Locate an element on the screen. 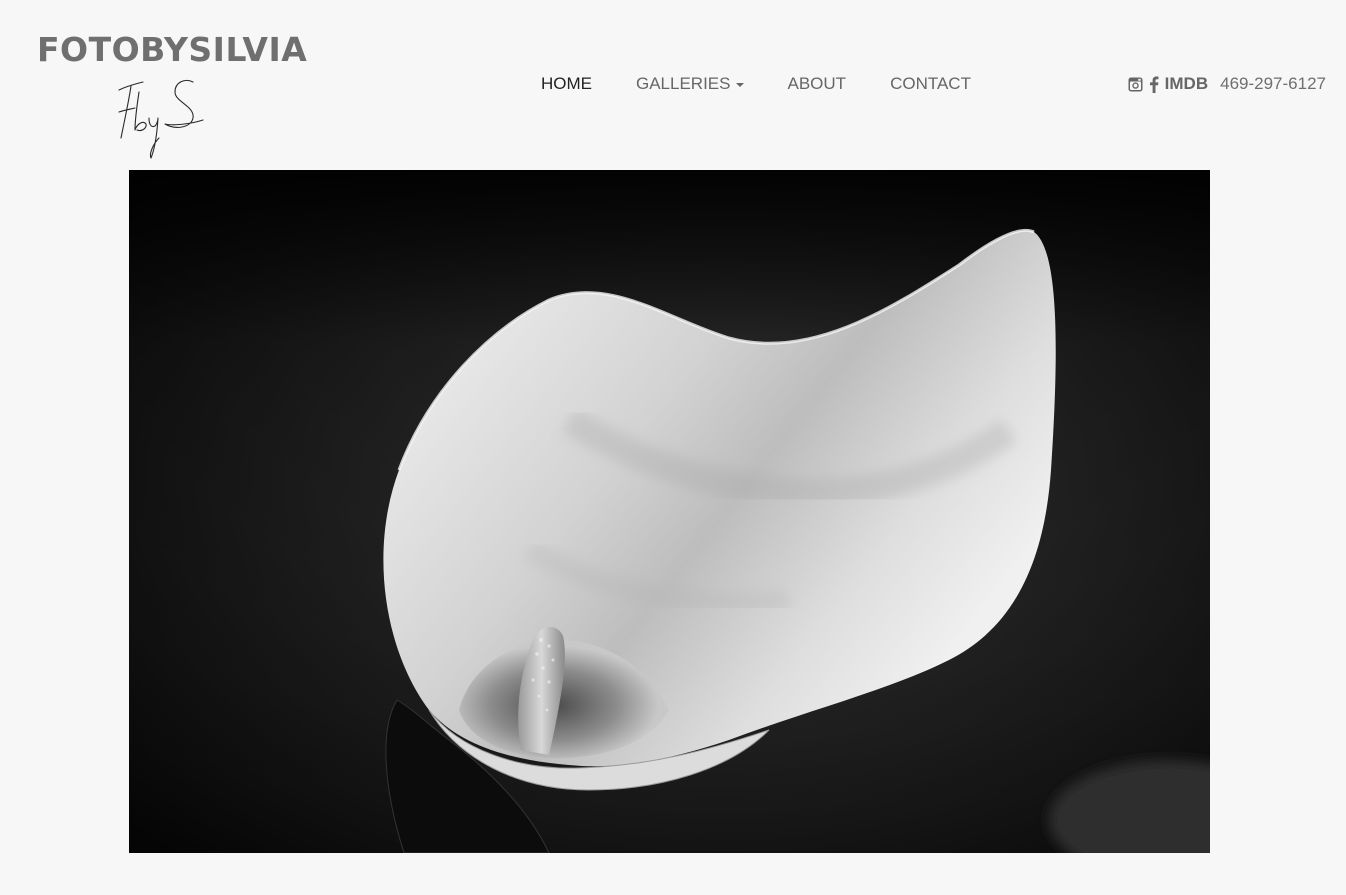 The image size is (1346, 895). monogram-signature-icon is located at coordinates (161, 119).